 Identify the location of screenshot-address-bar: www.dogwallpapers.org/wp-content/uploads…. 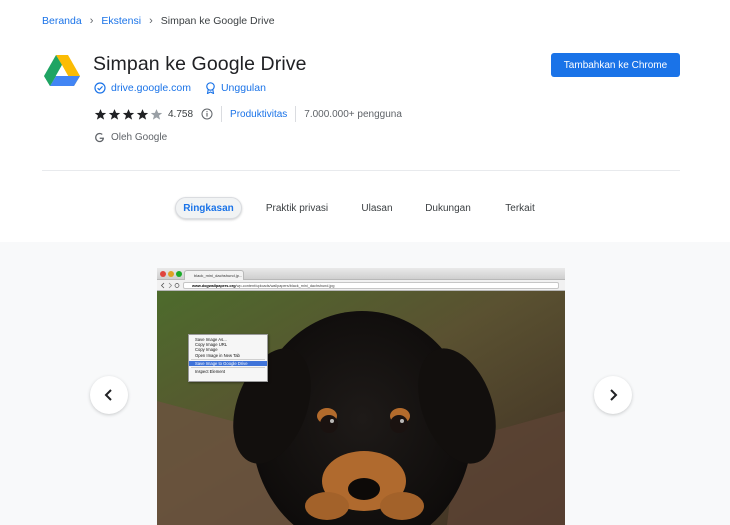
(361, 285).